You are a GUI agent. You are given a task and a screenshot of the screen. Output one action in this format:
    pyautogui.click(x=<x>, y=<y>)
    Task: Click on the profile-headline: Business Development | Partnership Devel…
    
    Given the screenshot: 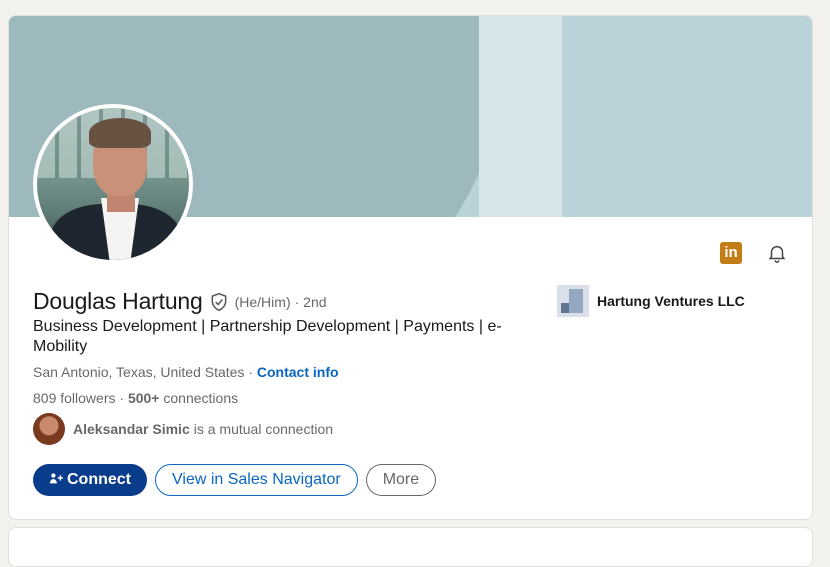 What is the action you would take?
    pyautogui.click(x=267, y=336)
    